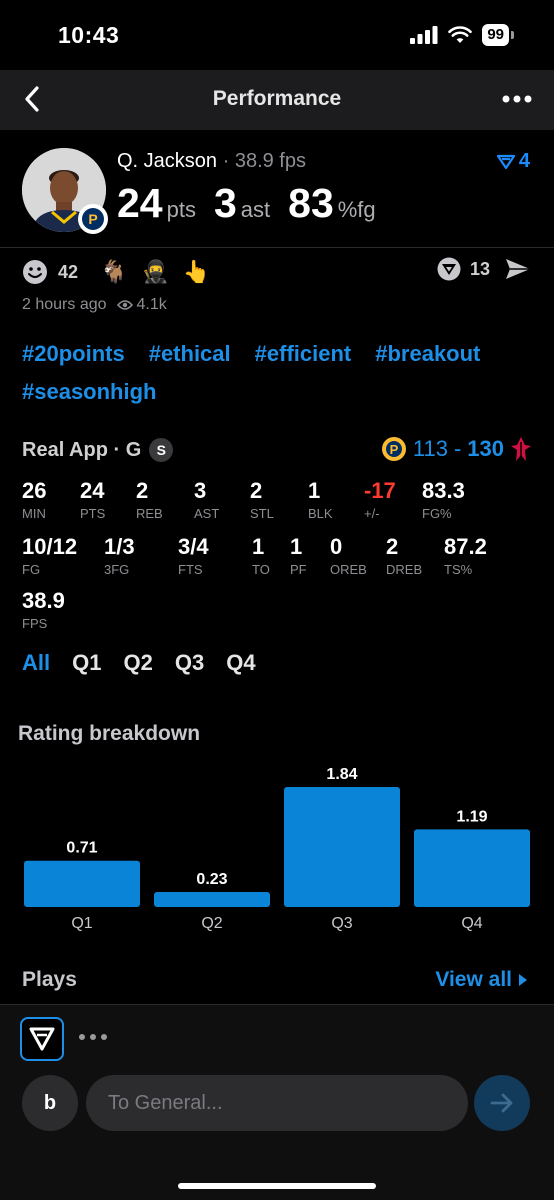 Image resolution: width=554 pixels, height=1200 pixels. What do you see at coordinates (443, 490) in the screenshot?
I see `stat-value: 83.3` at bounding box center [443, 490].